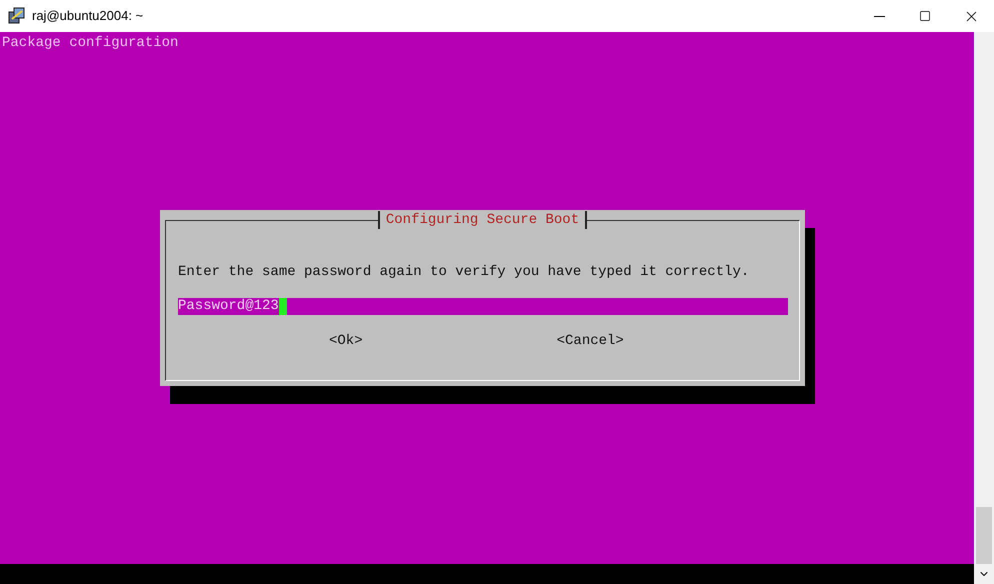 The height and width of the screenshot is (584, 994). Describe the element at coordinates (984, 308) in the screenshot. I see `scrollbar` at that location.